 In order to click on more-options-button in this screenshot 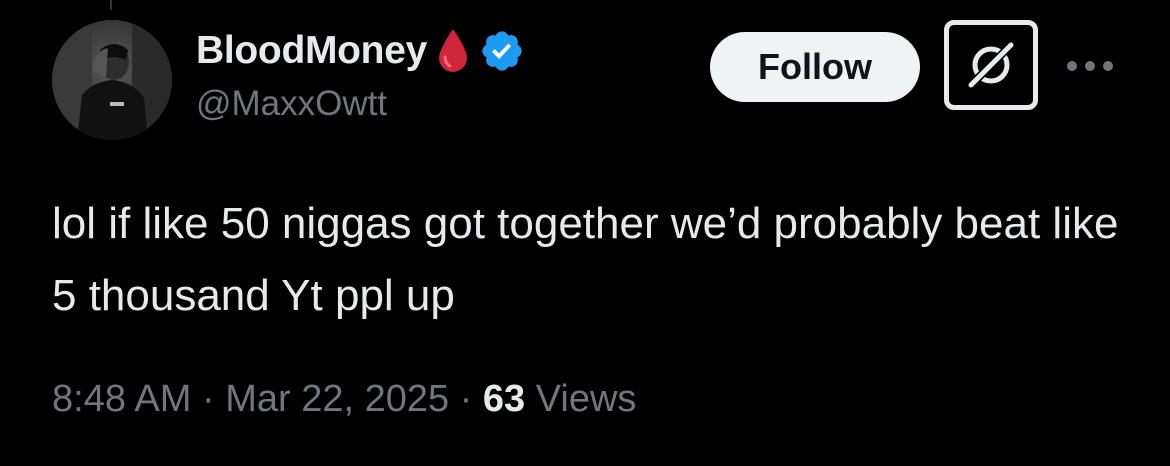, I will do `click(1090, 66)`.